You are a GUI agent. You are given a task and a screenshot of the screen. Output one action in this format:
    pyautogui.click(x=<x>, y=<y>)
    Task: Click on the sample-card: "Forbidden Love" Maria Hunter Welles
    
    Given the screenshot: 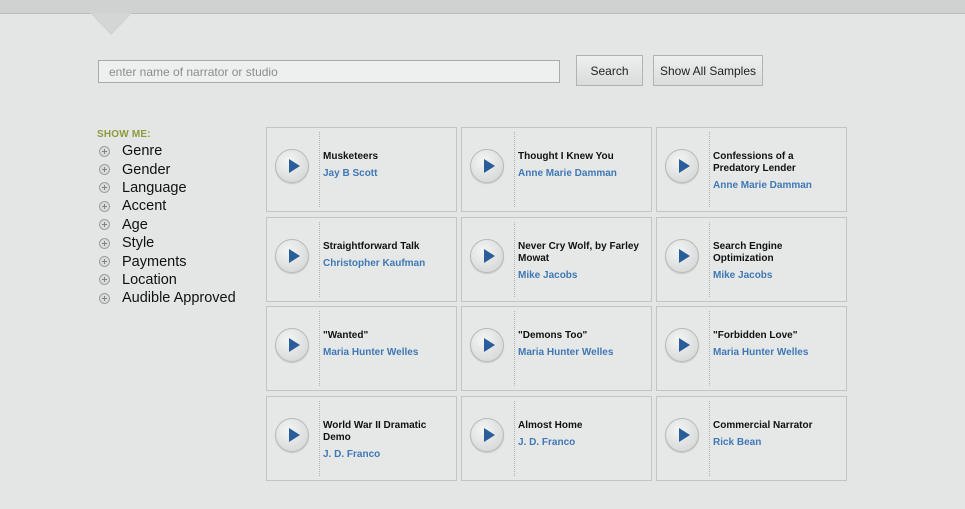 What is the action you would take?
    pyautogui.click(x=751, y=348)
    